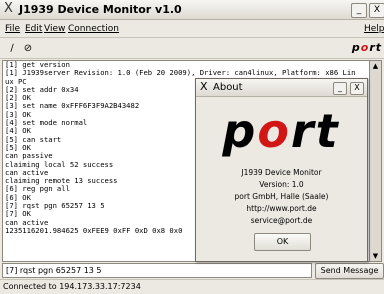 This screenshot has height=294, width=384. What do you see at coordinates (359, 10) in the screenshot?
I see `minimize-button: _` at bounding box center [359, 10].